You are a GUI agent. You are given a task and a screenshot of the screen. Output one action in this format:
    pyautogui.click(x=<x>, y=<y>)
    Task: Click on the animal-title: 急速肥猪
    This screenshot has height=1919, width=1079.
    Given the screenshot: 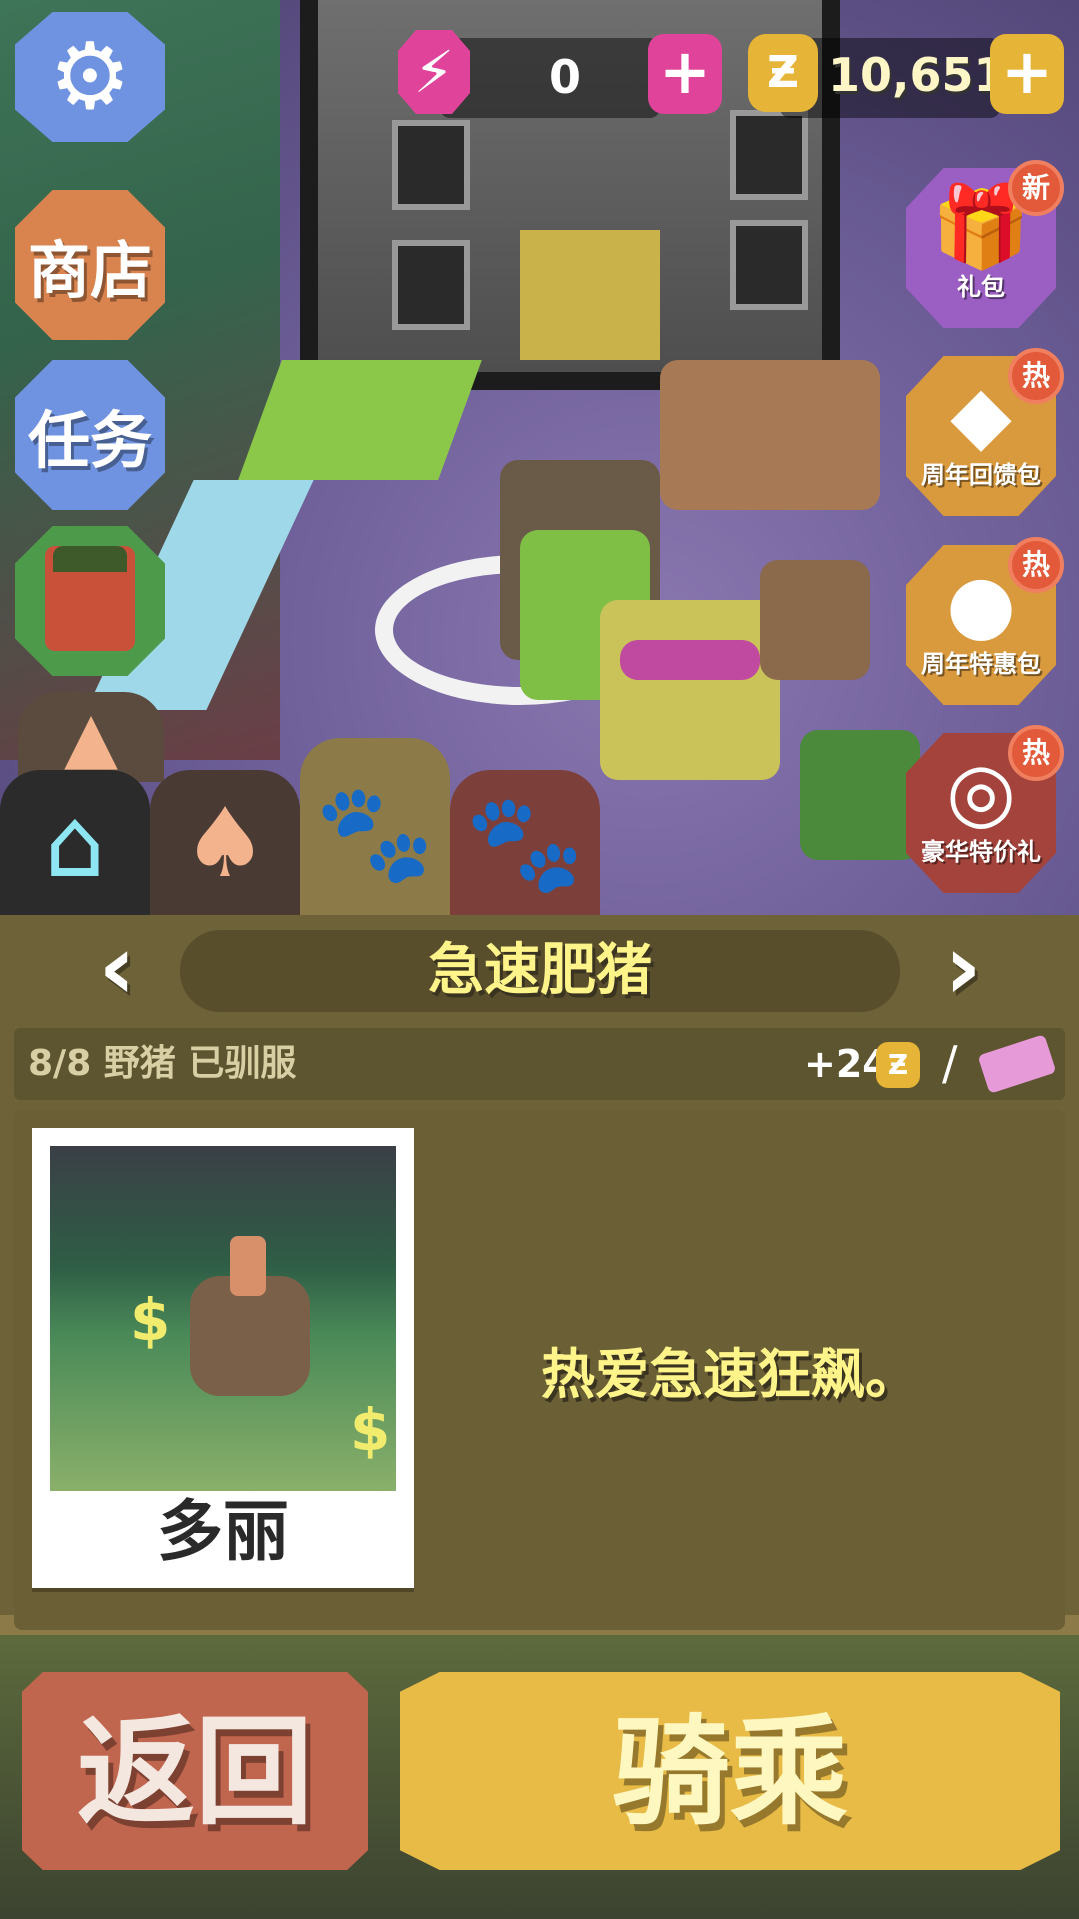 What is the action you would take?
    pyautogui.click(x=540, y=970)
    